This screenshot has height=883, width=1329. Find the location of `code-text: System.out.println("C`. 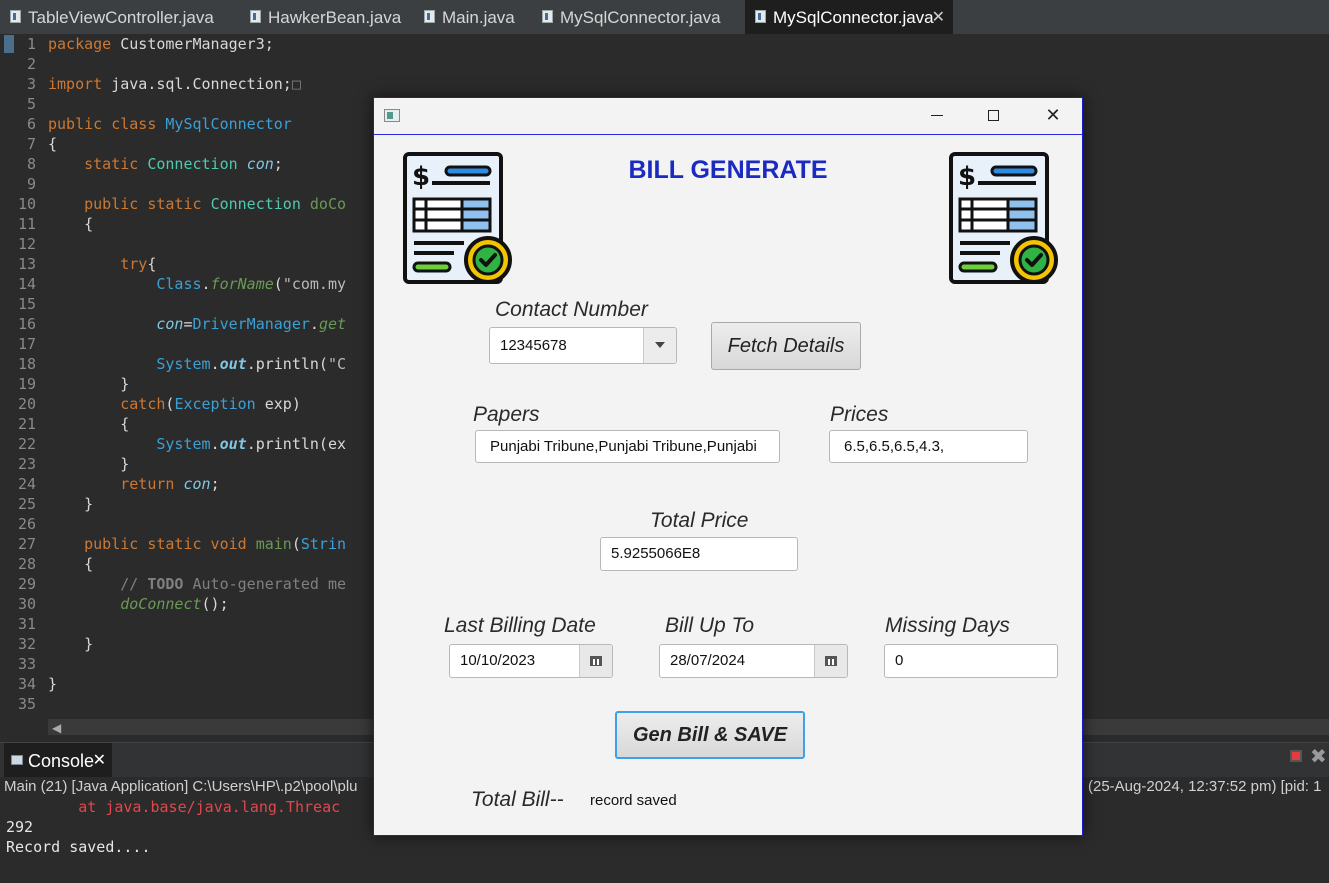

code-text: System.out.println("C is located at coordinates (197, 364).